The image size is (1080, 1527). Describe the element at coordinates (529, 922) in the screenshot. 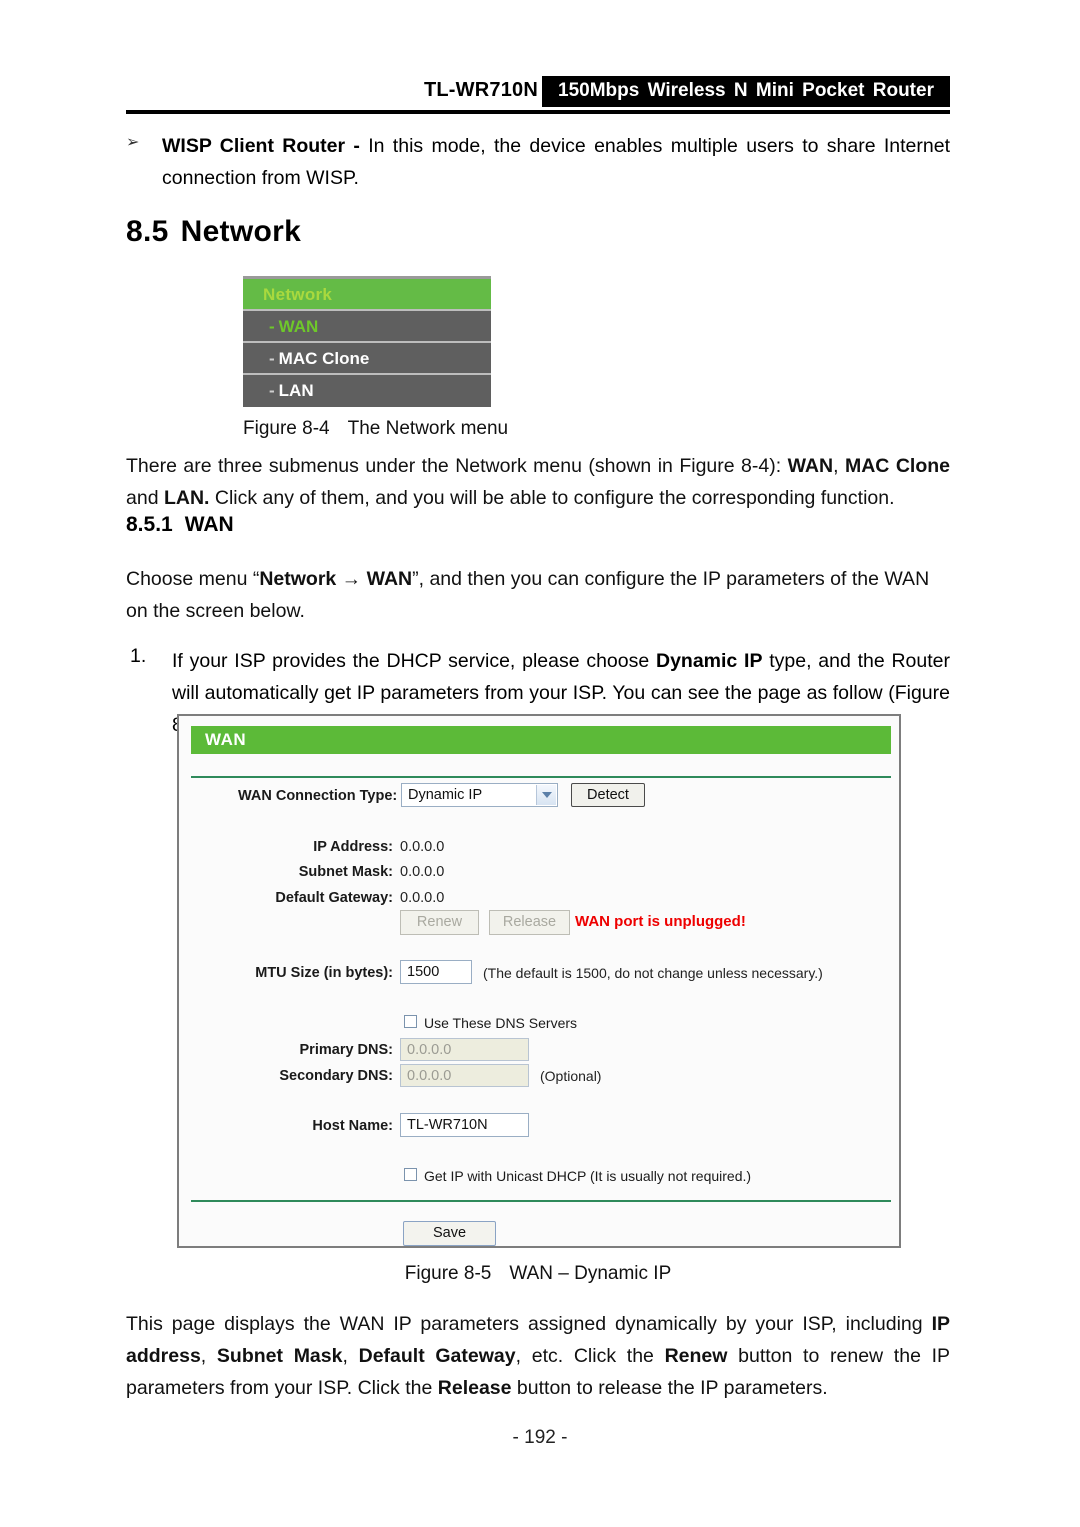

I see `release-button: Release` at that location.